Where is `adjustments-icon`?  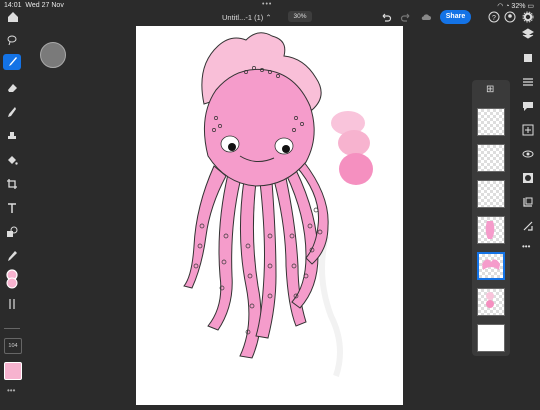 adjustments-icon is located at coordinates (528, 82).